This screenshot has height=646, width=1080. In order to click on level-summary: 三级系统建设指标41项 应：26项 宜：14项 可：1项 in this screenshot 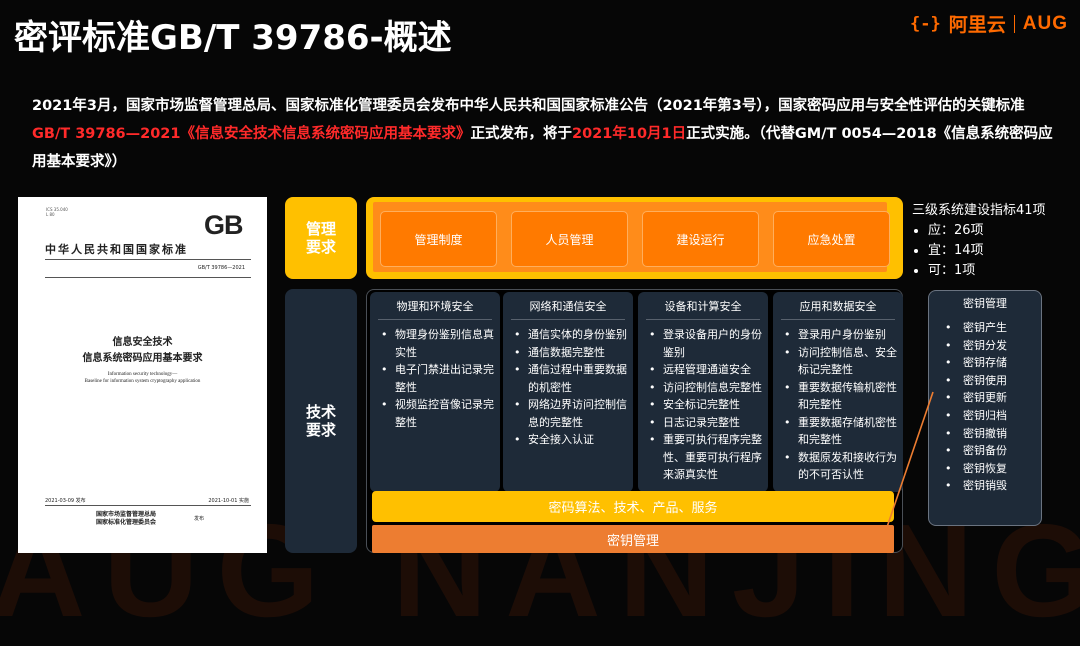, I will do `click(979, 241)`.